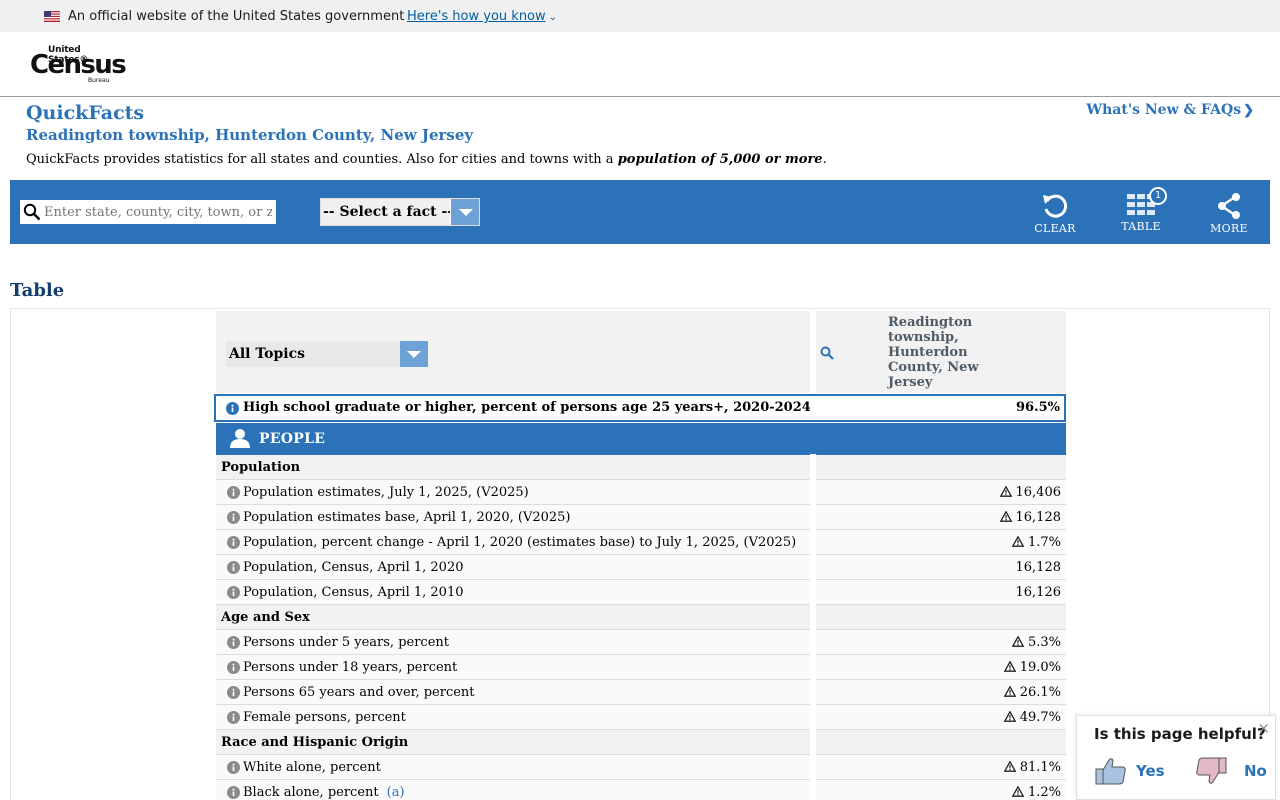  I want to click on fact-label-text: Persons under 5 years, percent, so click(346, 642).